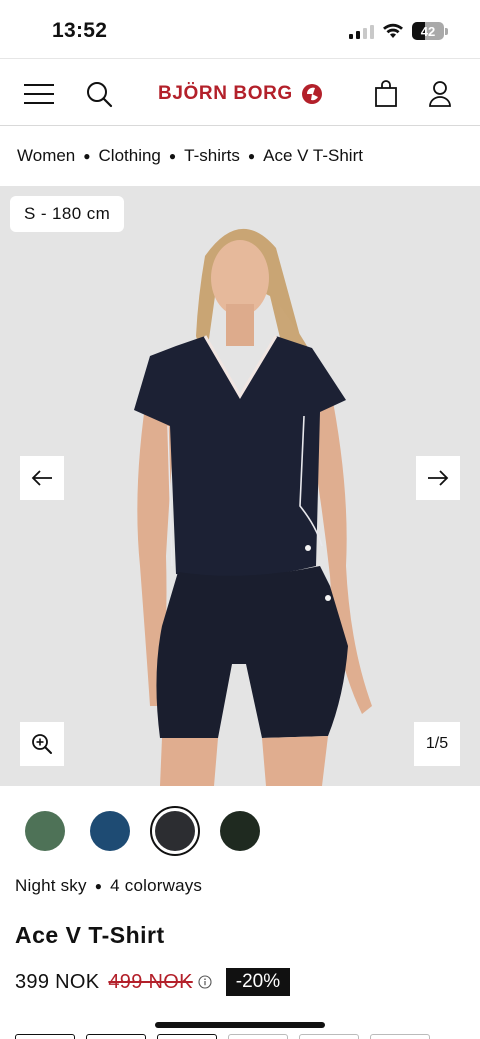 The width and height of the screenshot is (480, 1039). What do you see at coordinates (39, 94) in the screenshot?
I see `hamburger-icon` at bounding box center [39, 94].